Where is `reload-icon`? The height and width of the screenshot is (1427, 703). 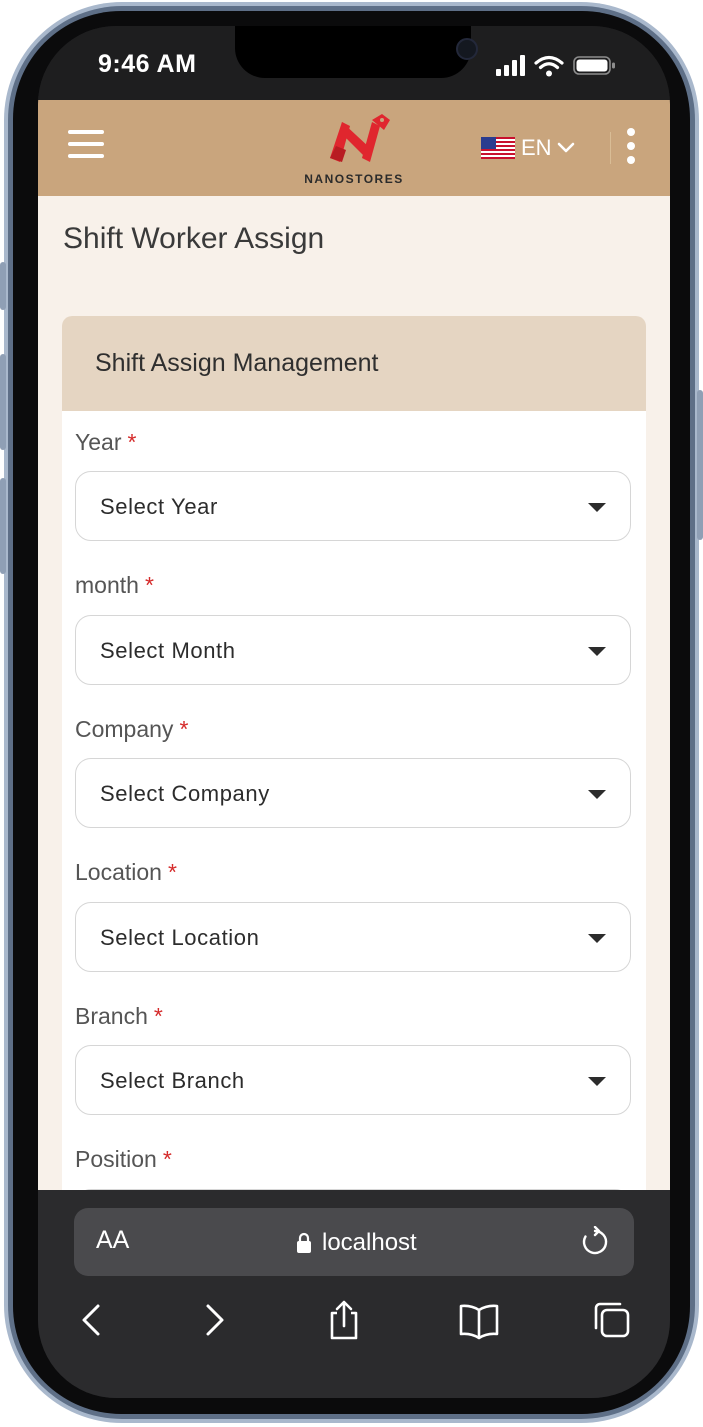 reload-icon is located at coordinates (595, 1242).